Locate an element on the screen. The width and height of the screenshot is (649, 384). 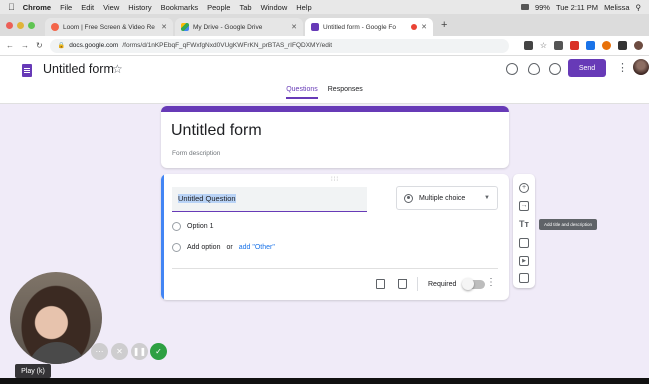
duplicate-icon is located at coordinates (380, 284).